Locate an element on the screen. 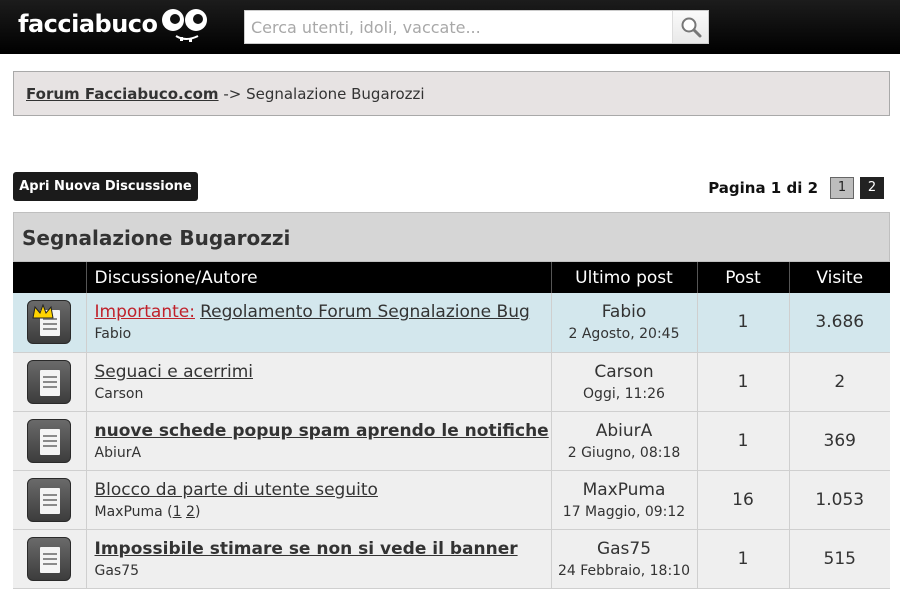 The image size is (900, 590). site-logo: facciabuco is located at coordinates (88, 24).